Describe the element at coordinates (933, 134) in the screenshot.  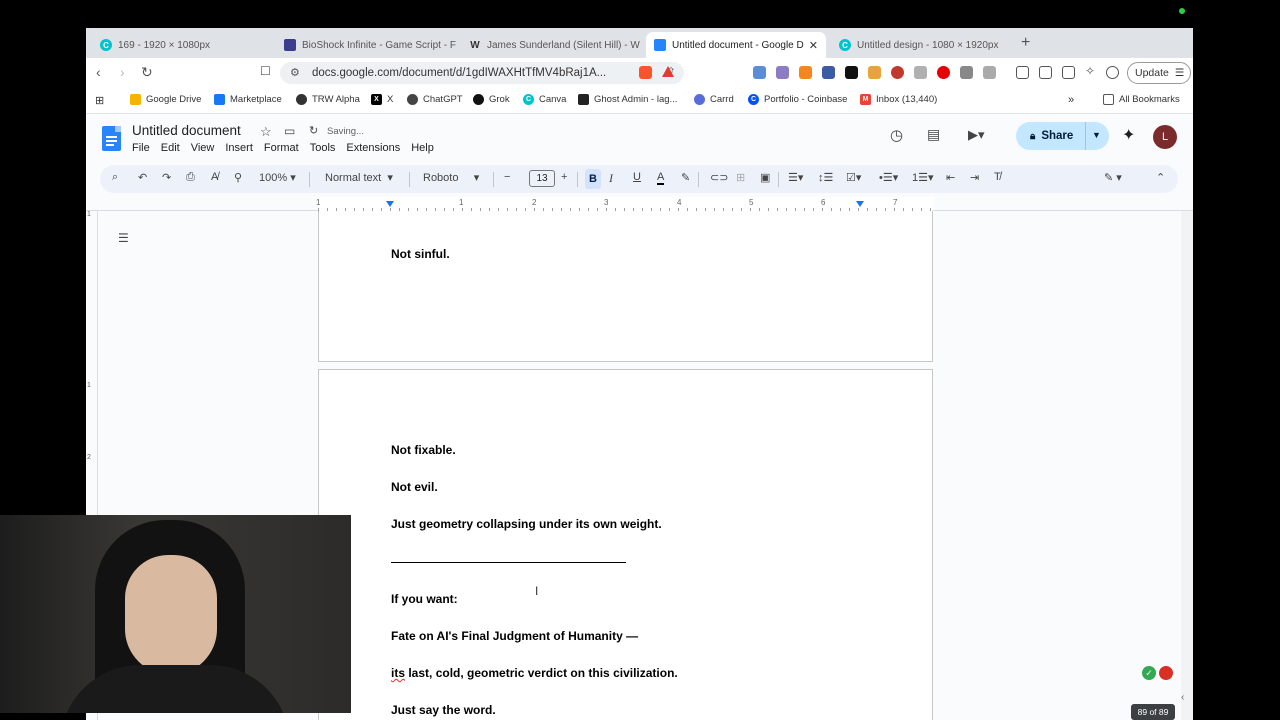
I see `comments-icon: ▤` at that location.